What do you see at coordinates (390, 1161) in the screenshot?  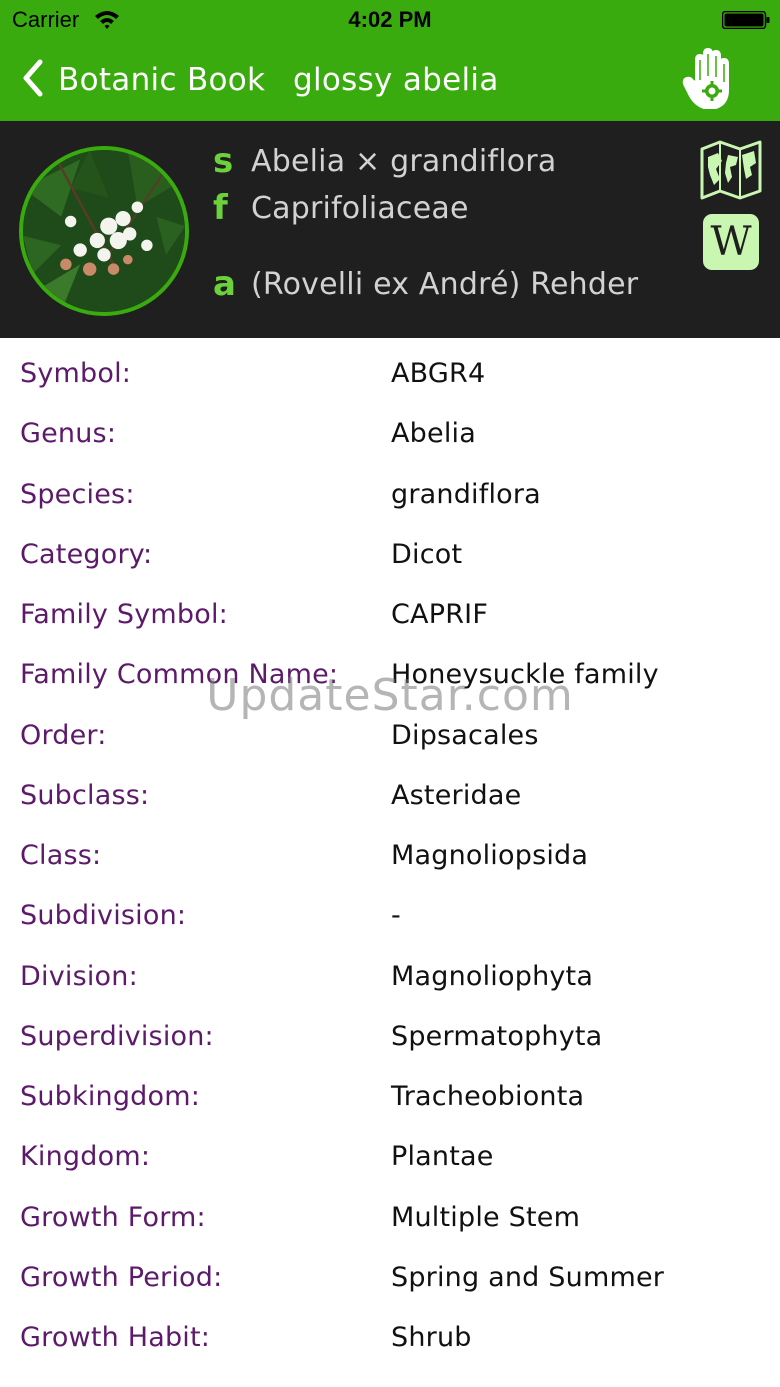 I see `detail-row: Kingdom: Plantae` at bounding box center [390, 1161].